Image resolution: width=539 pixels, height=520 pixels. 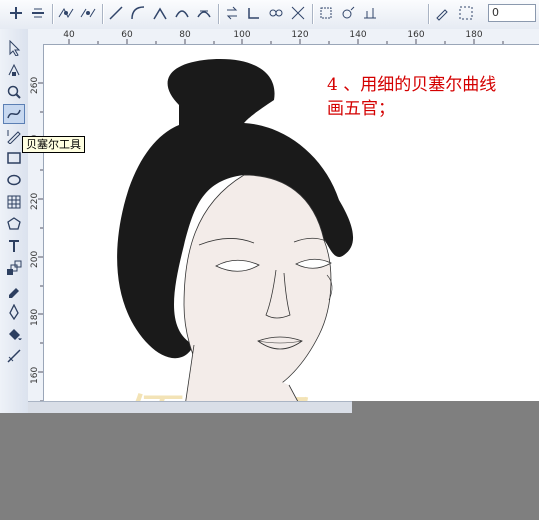 I want to click on ruler-h-label: 100, so click(x=242, y=35).